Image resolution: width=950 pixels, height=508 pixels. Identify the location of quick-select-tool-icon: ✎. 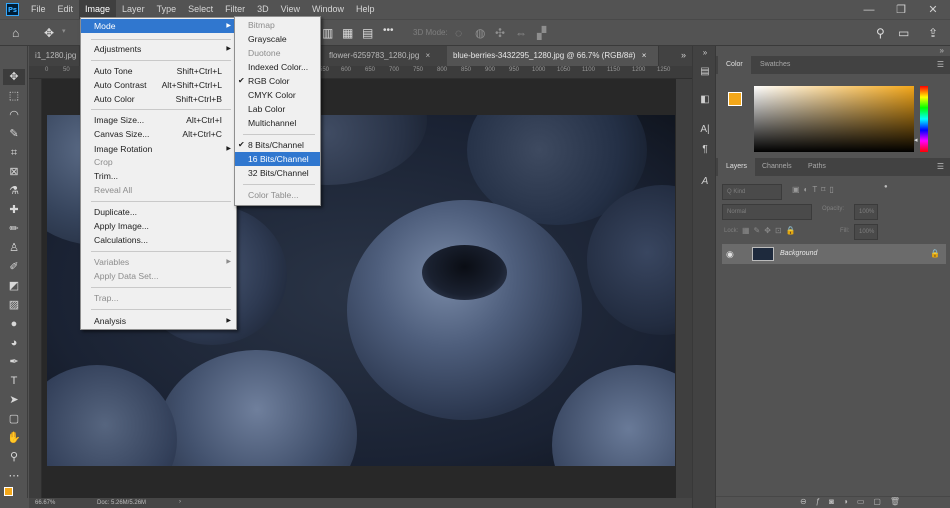
(14, 134).